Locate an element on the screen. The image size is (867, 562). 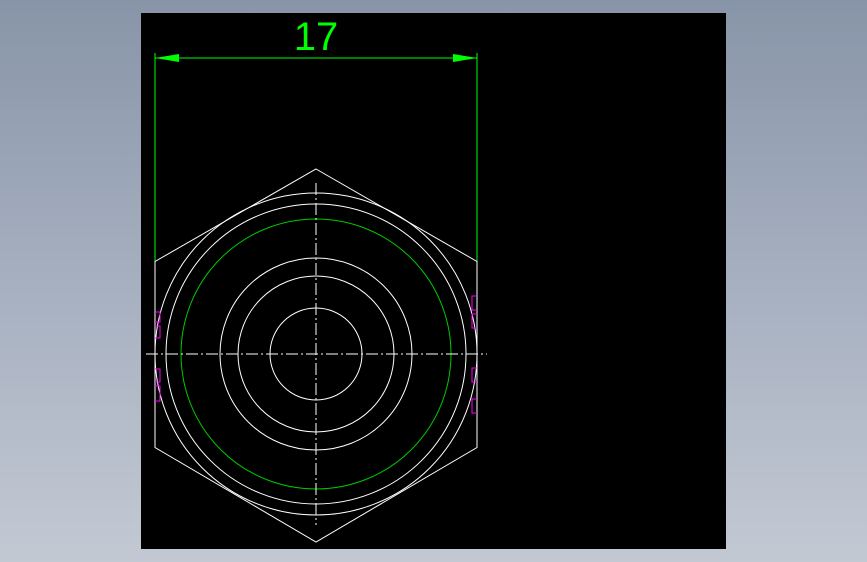
dimension-arrow-right is located at coordinates (465, 58).